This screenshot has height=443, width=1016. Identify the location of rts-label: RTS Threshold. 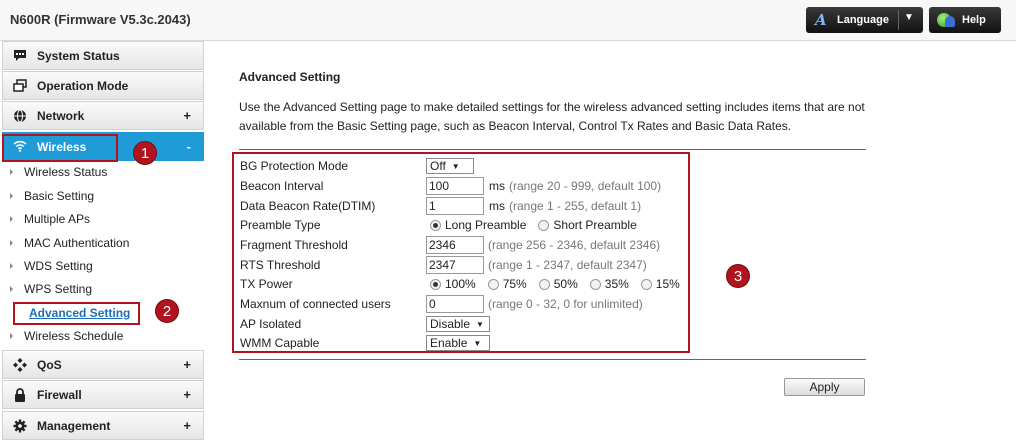
(280, 265).